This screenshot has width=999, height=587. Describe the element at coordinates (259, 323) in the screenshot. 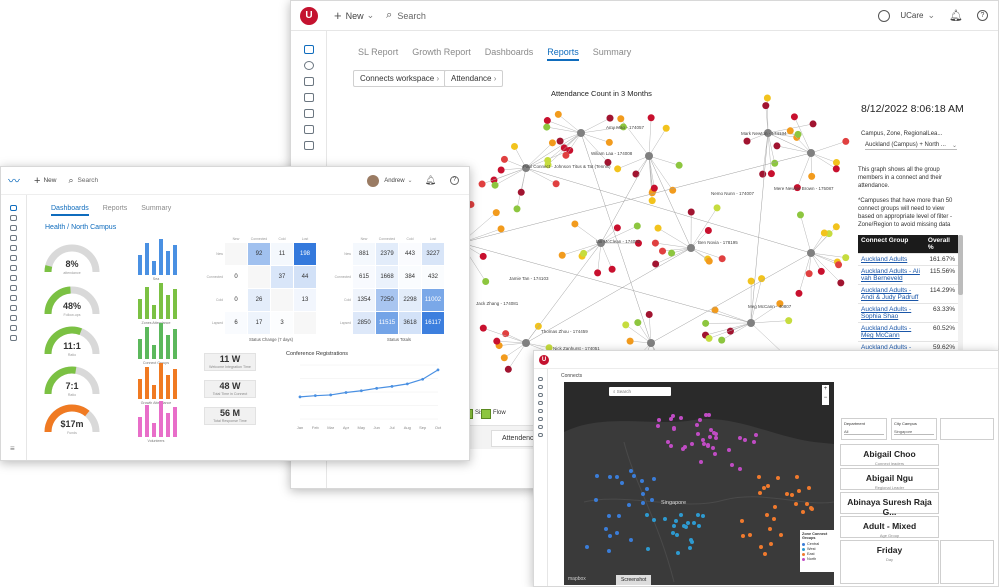

I see `matrix-cell: 17` at that location.